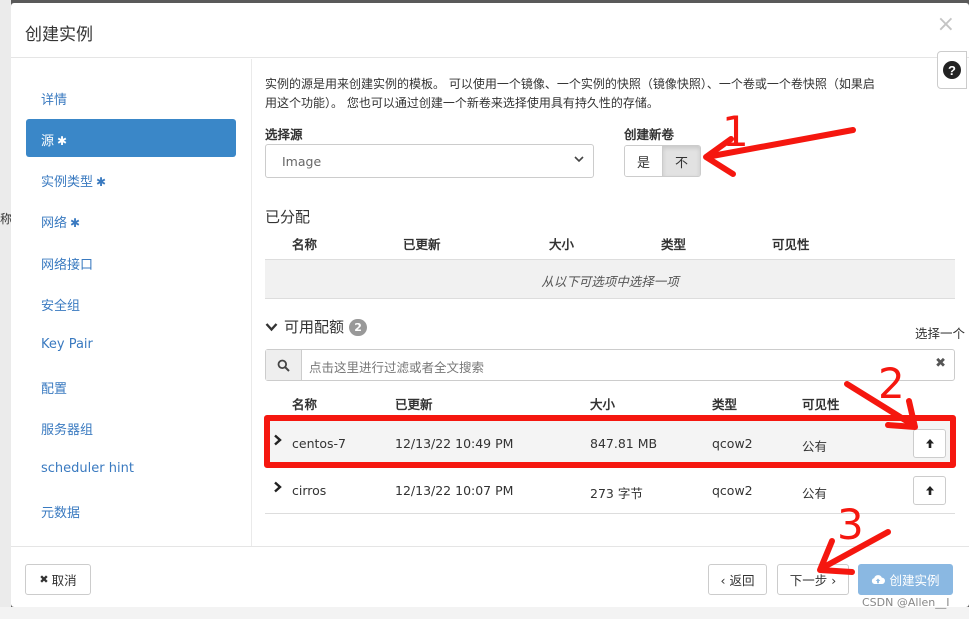 This screenshot has height=619, width=969. Describe the element at coordinates (48, 141) in the screenshot. I see `sidebar-item-label: 源` at that location.